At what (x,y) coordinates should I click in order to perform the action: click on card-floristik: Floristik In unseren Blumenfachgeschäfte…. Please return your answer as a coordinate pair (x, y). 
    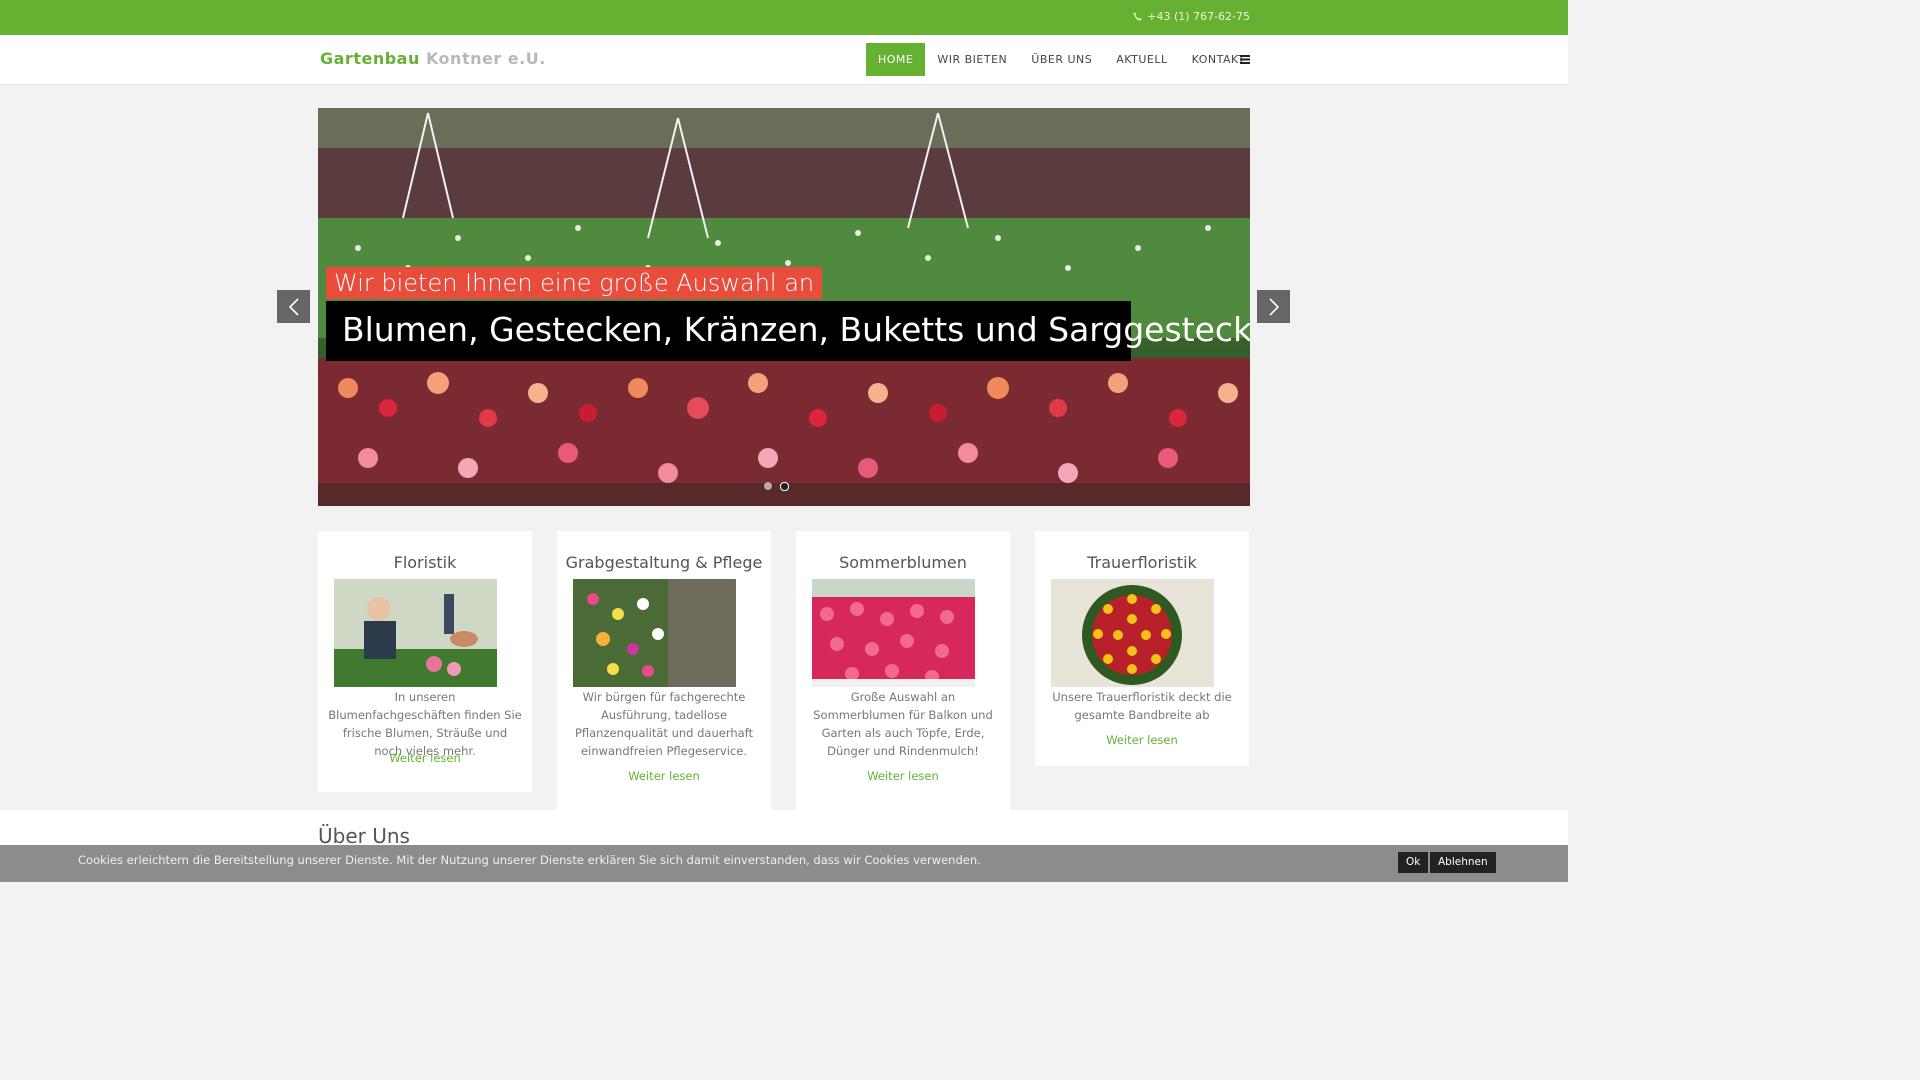
    Looking at the image, I should click on (425, 661).